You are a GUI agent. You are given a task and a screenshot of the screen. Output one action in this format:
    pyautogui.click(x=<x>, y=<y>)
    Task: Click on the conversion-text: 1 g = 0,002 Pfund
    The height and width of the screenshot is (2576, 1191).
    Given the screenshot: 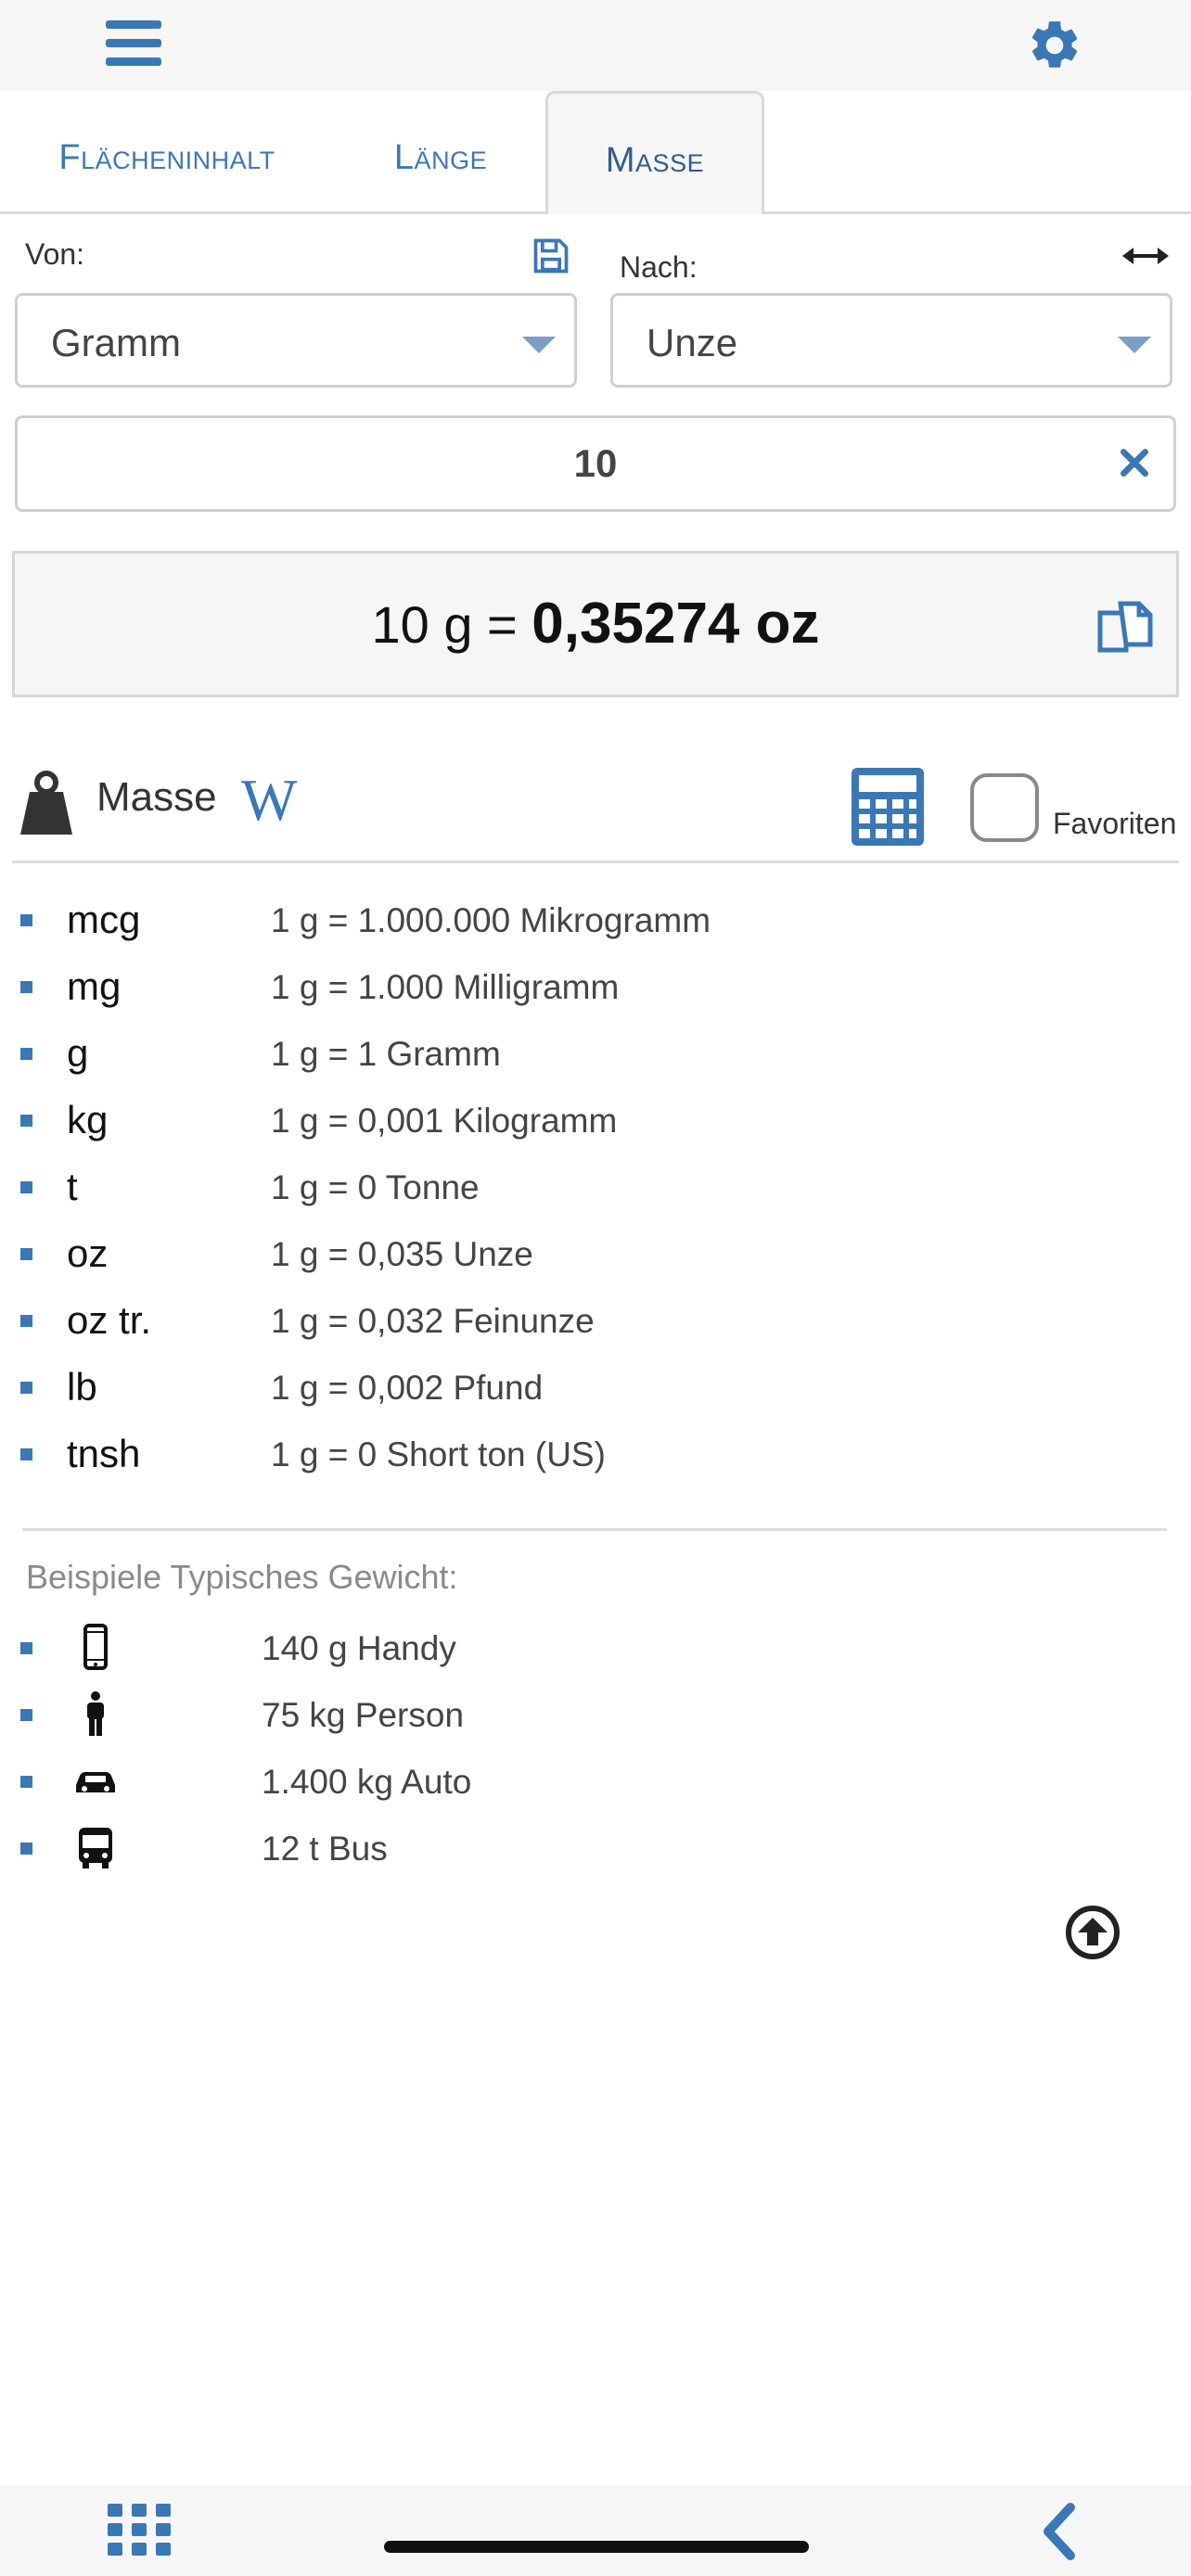 What is the action you would take?
    pyautogui.click(x=407, y=1388)
    